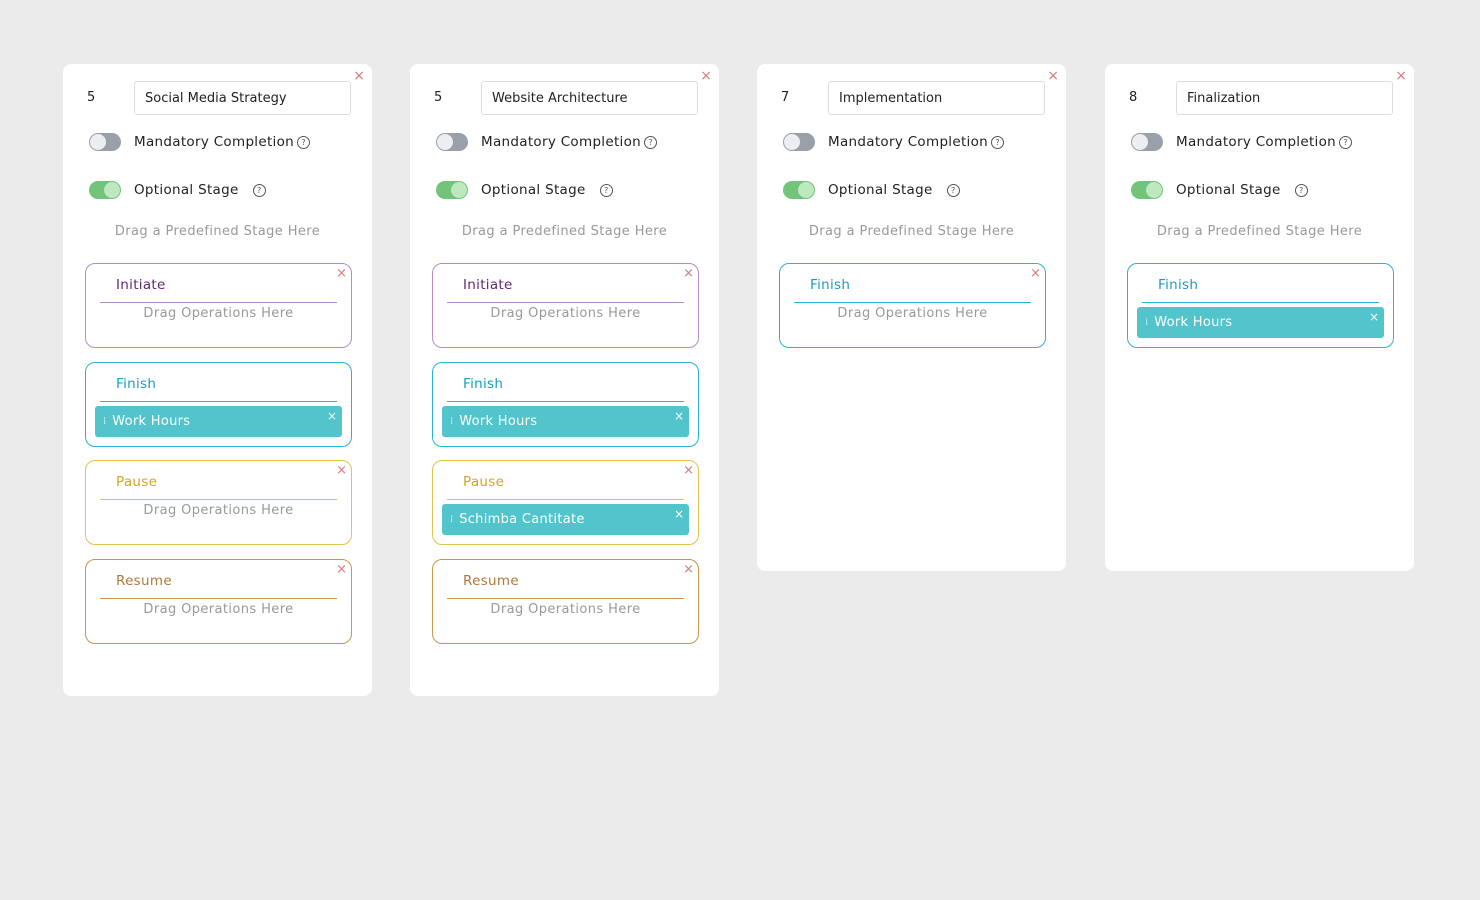  I want to click on stage-box-pause: Pause × ⁞ Schimba Cantitate ×, so click(565, 502).